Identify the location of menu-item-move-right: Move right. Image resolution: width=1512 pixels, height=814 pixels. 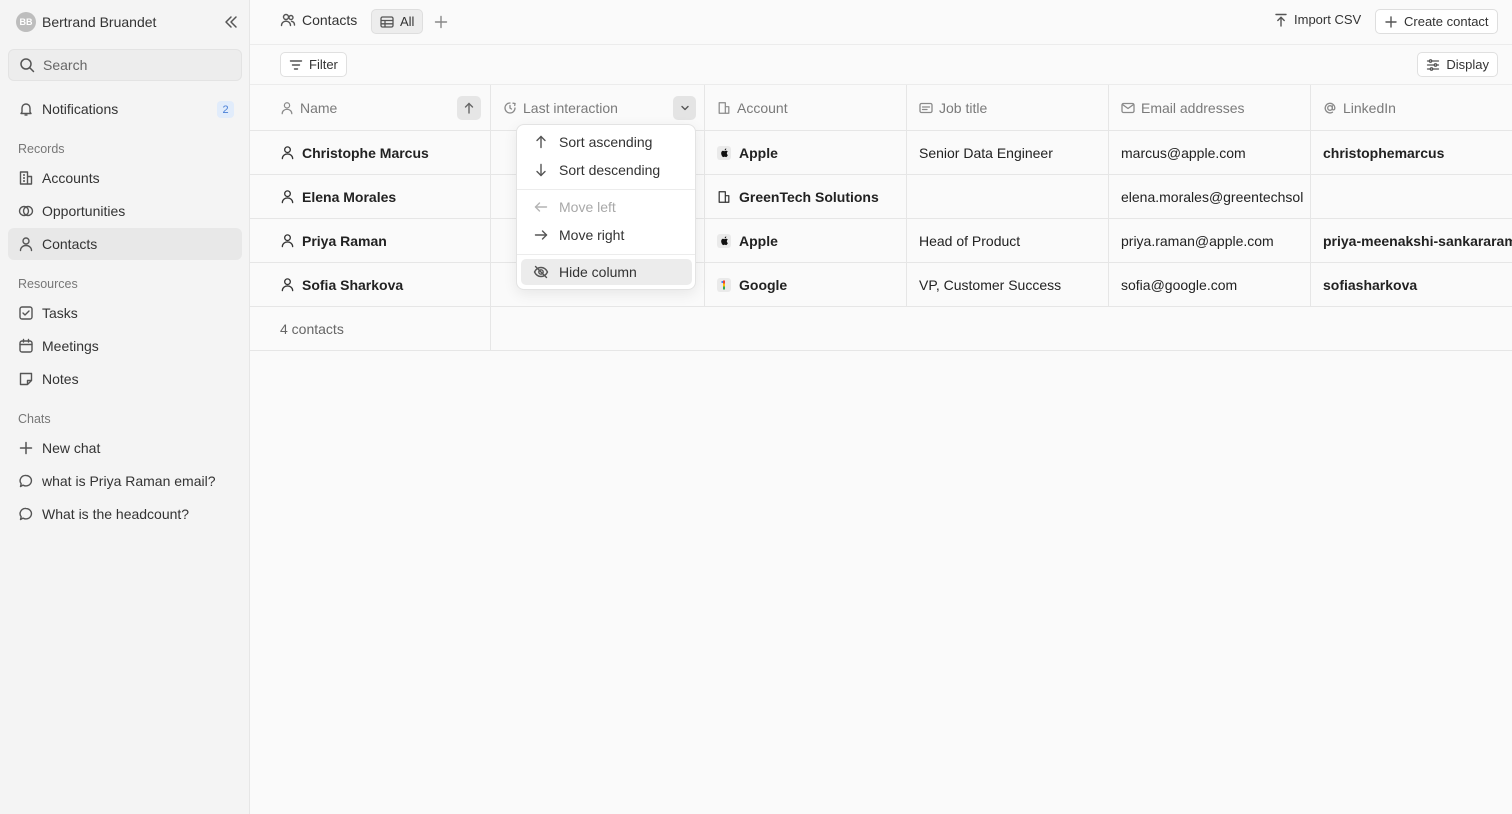
(606, 235).